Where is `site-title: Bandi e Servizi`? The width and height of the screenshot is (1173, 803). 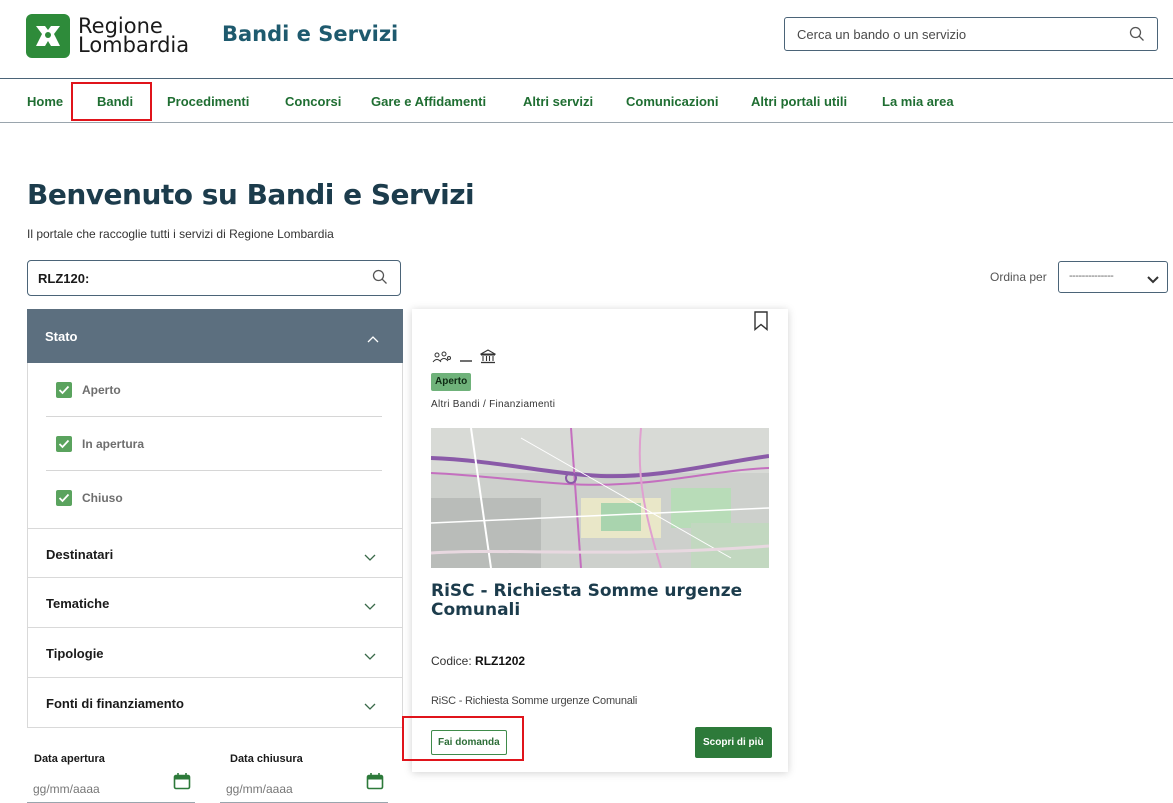
site-title: Bandi e Servizi is located at coordinates (310, 34).